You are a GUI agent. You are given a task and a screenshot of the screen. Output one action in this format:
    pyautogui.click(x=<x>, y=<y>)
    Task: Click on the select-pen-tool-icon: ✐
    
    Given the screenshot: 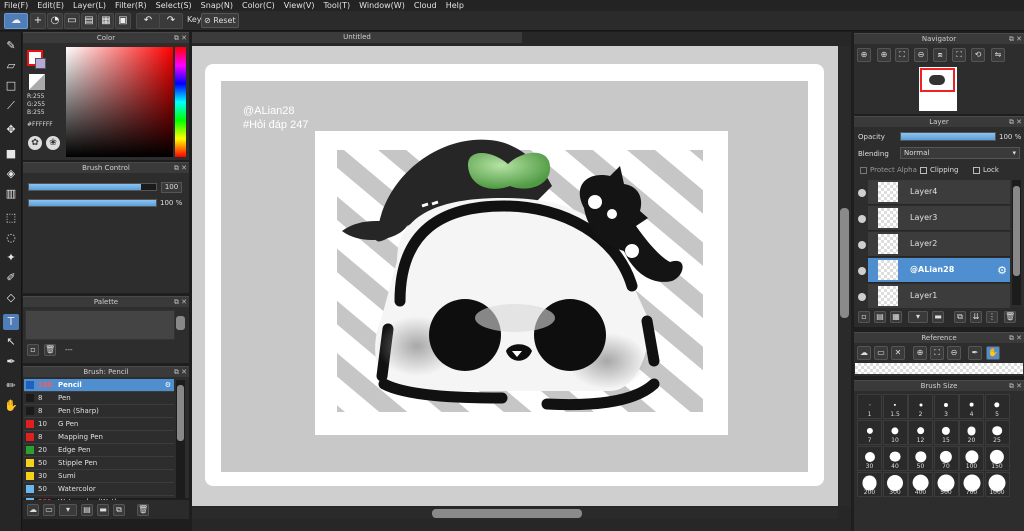 What is the action you would take?
    pyautogui.click(x=11, y=278)
    